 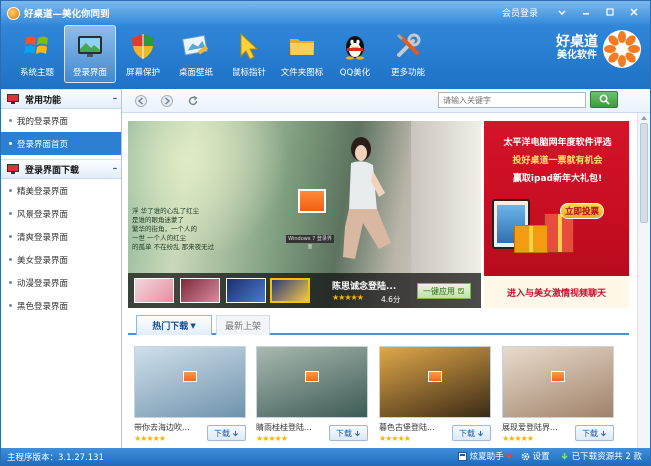 What do you see at coordinates (43, 260) in the screenshot?
I see `sidebar-item-label: 美女登录界面` at bounding box center [43, 260].